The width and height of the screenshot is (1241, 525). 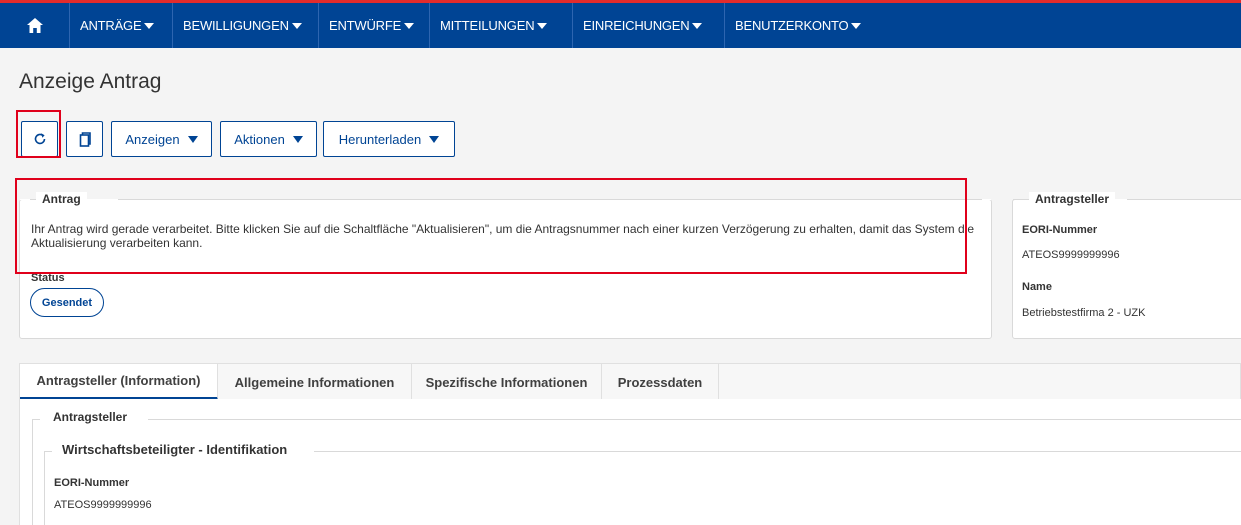 I want to click on antragsteller-legend: Antragsteller, so click(x=1072, y=199).